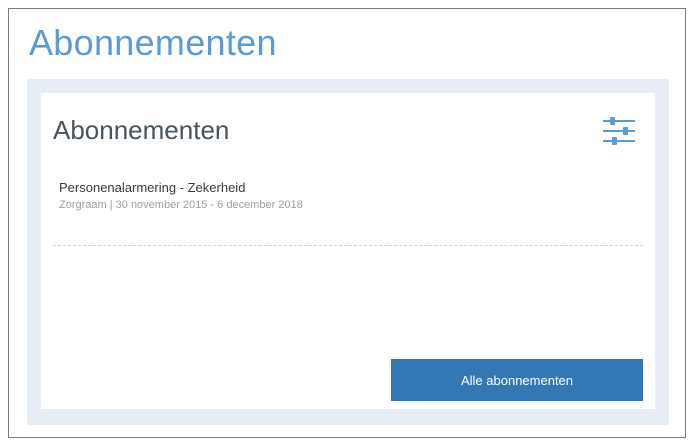 The image size is (694, 446). Describe the element at coordinates (153, 42) in the screenshot. I see `page-title: Abonnementen` at that location.